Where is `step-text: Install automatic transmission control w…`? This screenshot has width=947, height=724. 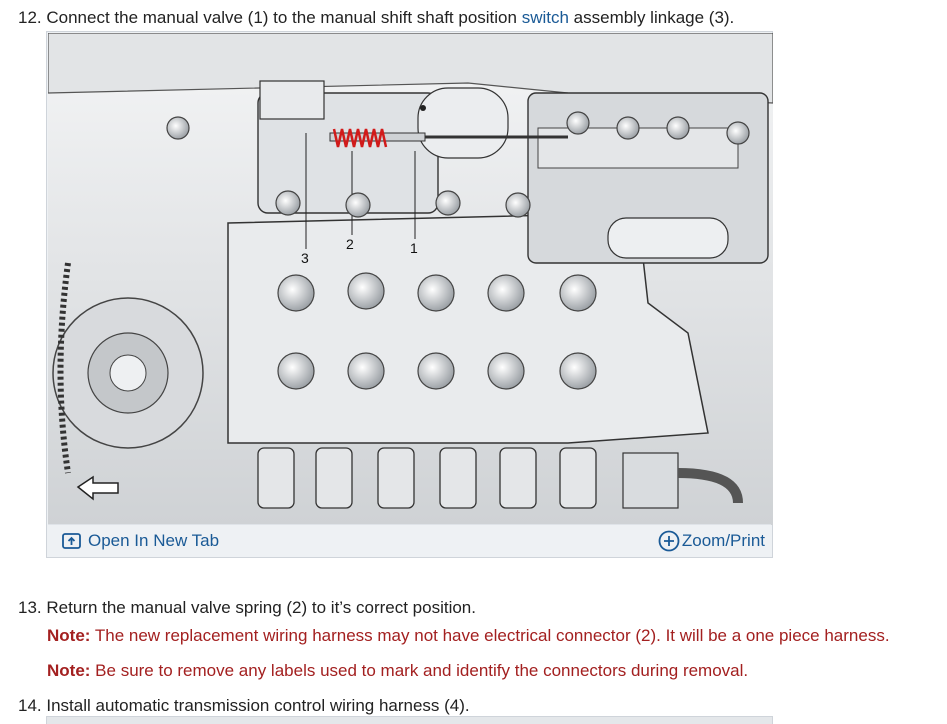 step-text: Install automatic transmission control w… is located at coordinates (258, 705).